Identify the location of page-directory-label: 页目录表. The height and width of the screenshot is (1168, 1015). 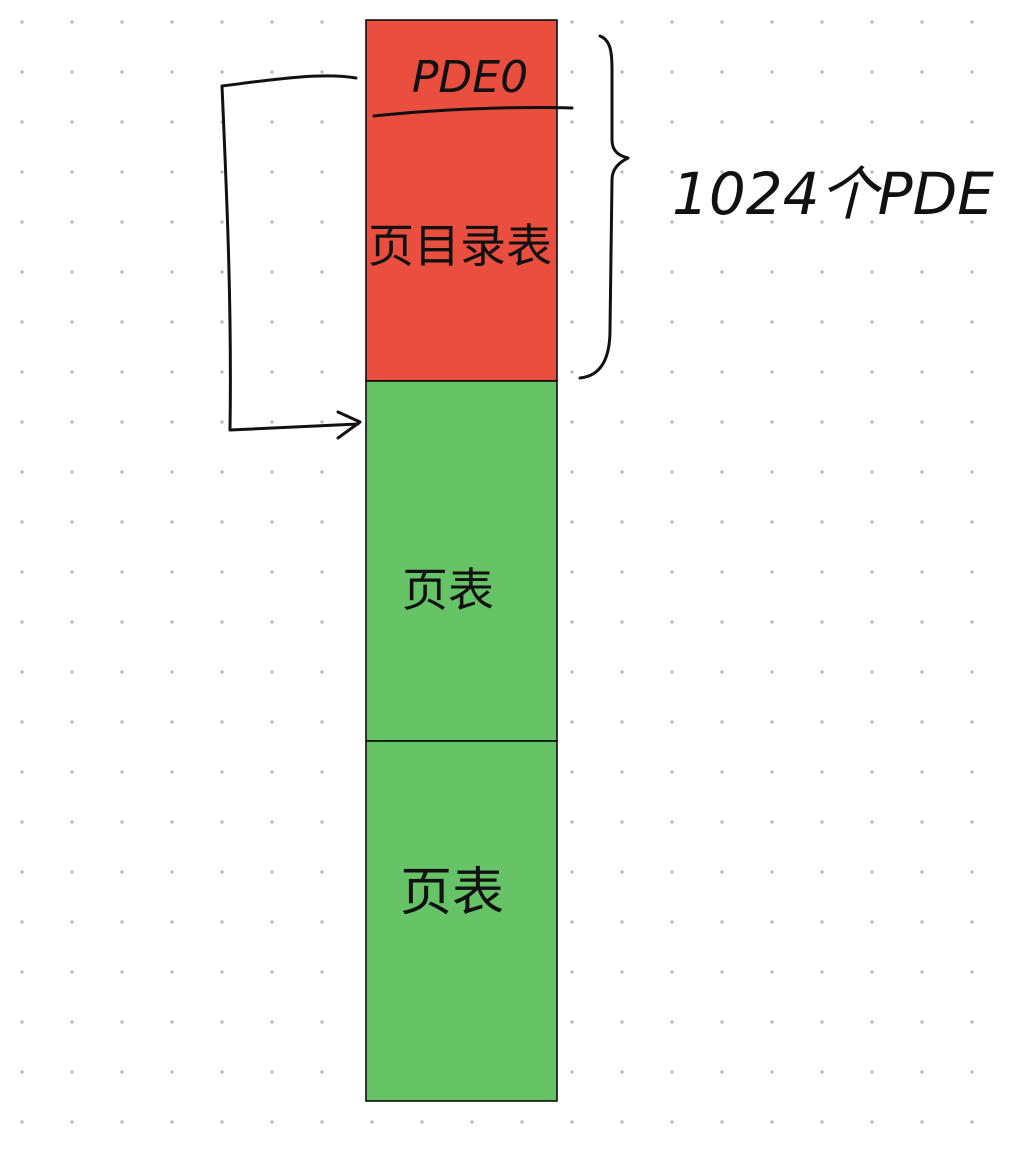
(460, 246).